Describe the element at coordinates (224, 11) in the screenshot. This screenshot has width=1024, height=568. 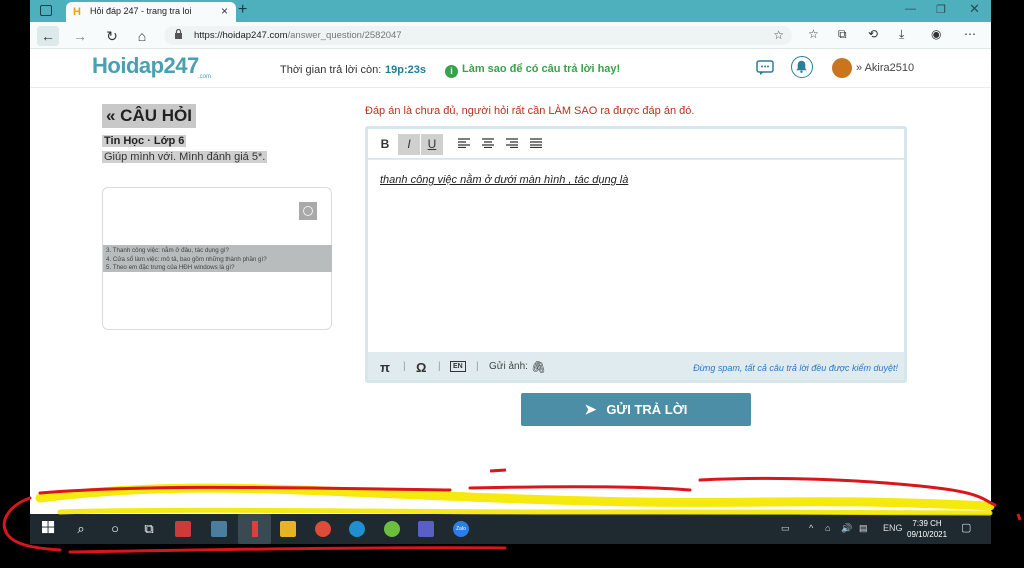
I see `close-tab-icon: ×` at that location.